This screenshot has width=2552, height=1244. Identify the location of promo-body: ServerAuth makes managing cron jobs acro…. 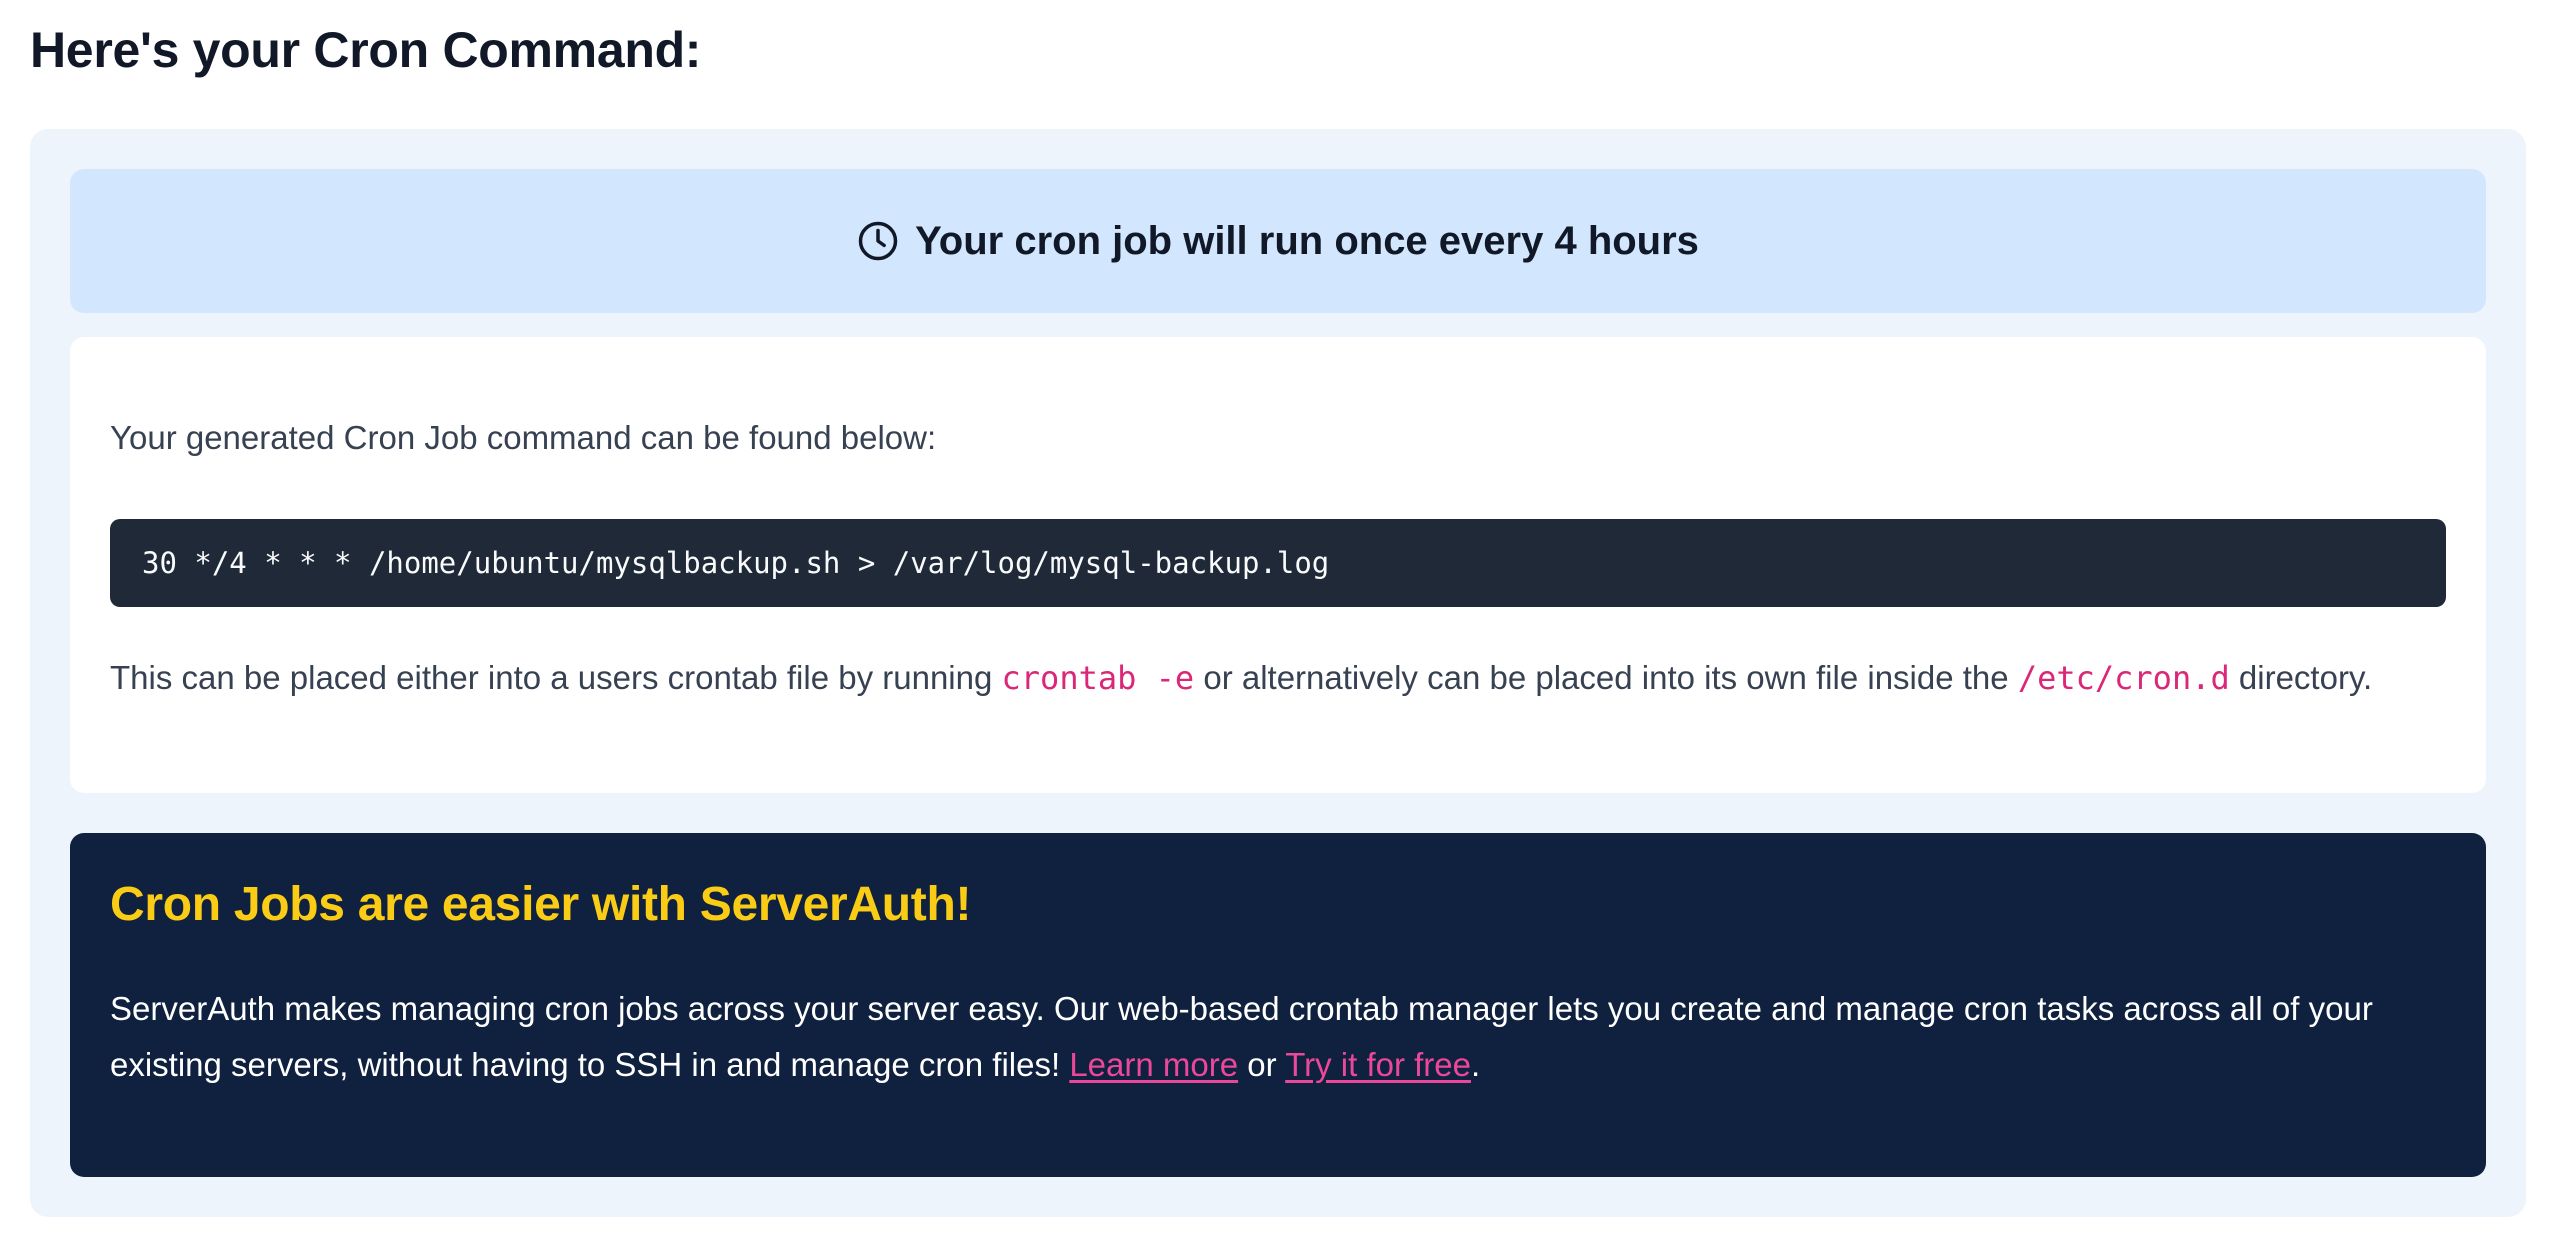
(1260, 1037).